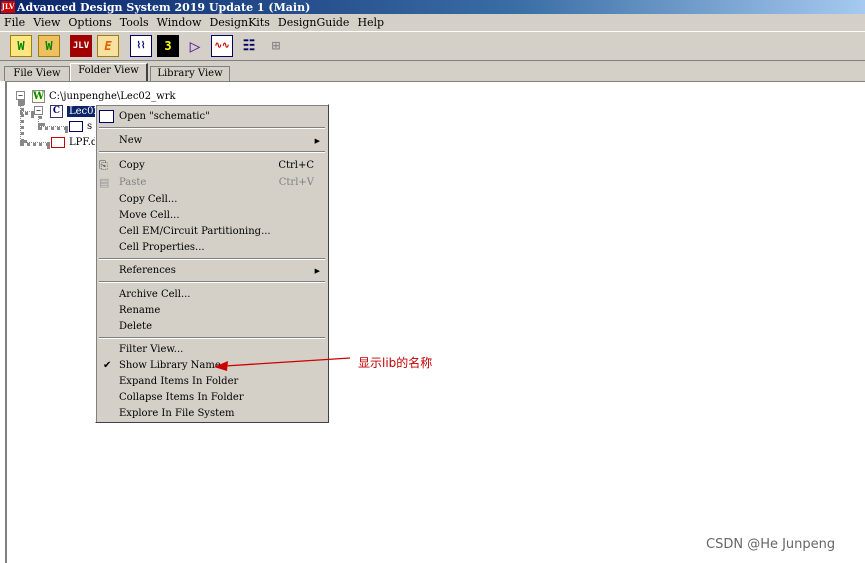  Describe the element at coordinates (771, 544) in the screenshot. I see `watermark: CSDN @He Junpeng` at that location.